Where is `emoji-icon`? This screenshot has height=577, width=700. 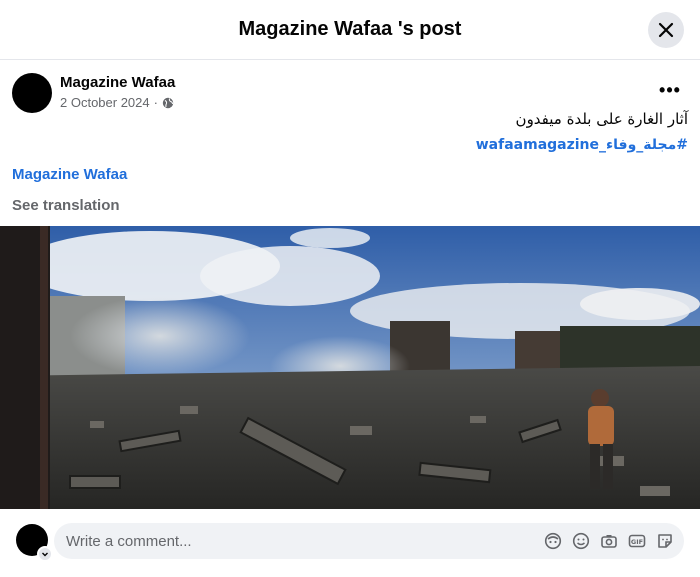
emoji-icon is located at coordinates (581, 541).